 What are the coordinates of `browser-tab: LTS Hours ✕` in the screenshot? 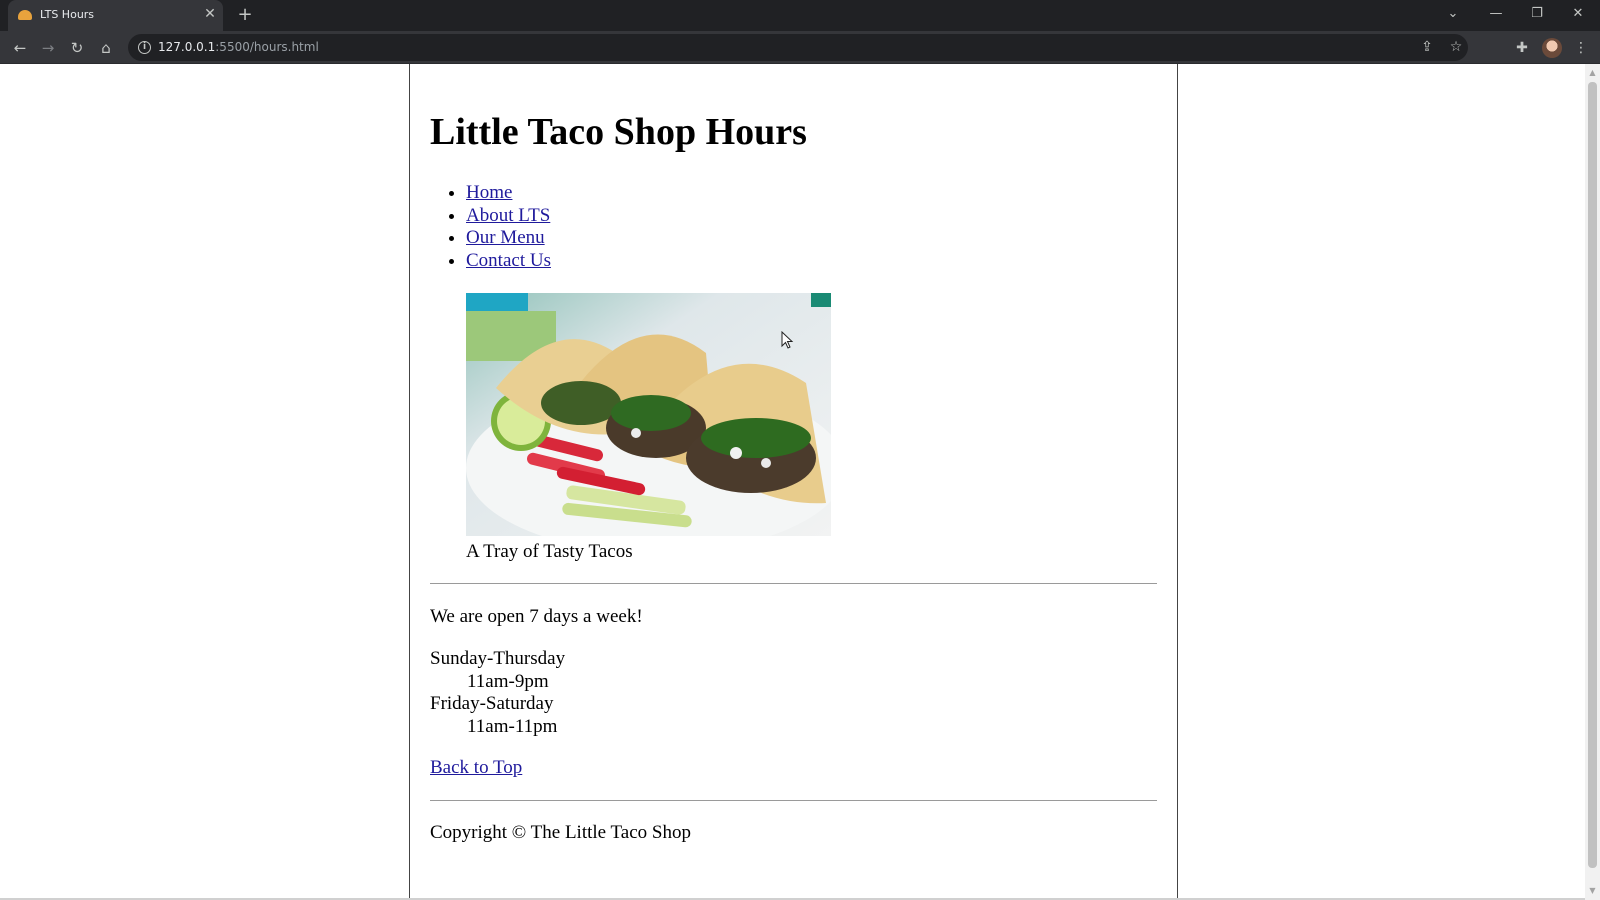 It's located at (115, 15).